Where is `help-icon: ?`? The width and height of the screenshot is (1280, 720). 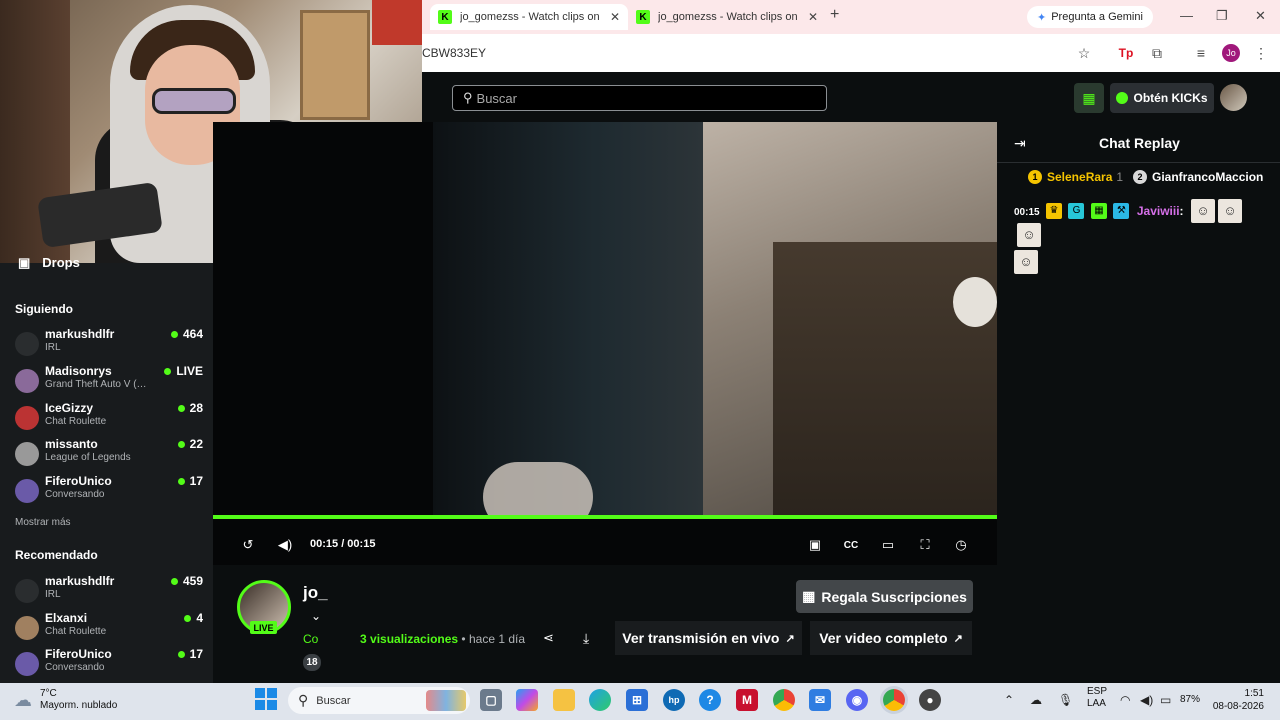
help-icon: ? is located at coordinates (710, 700).